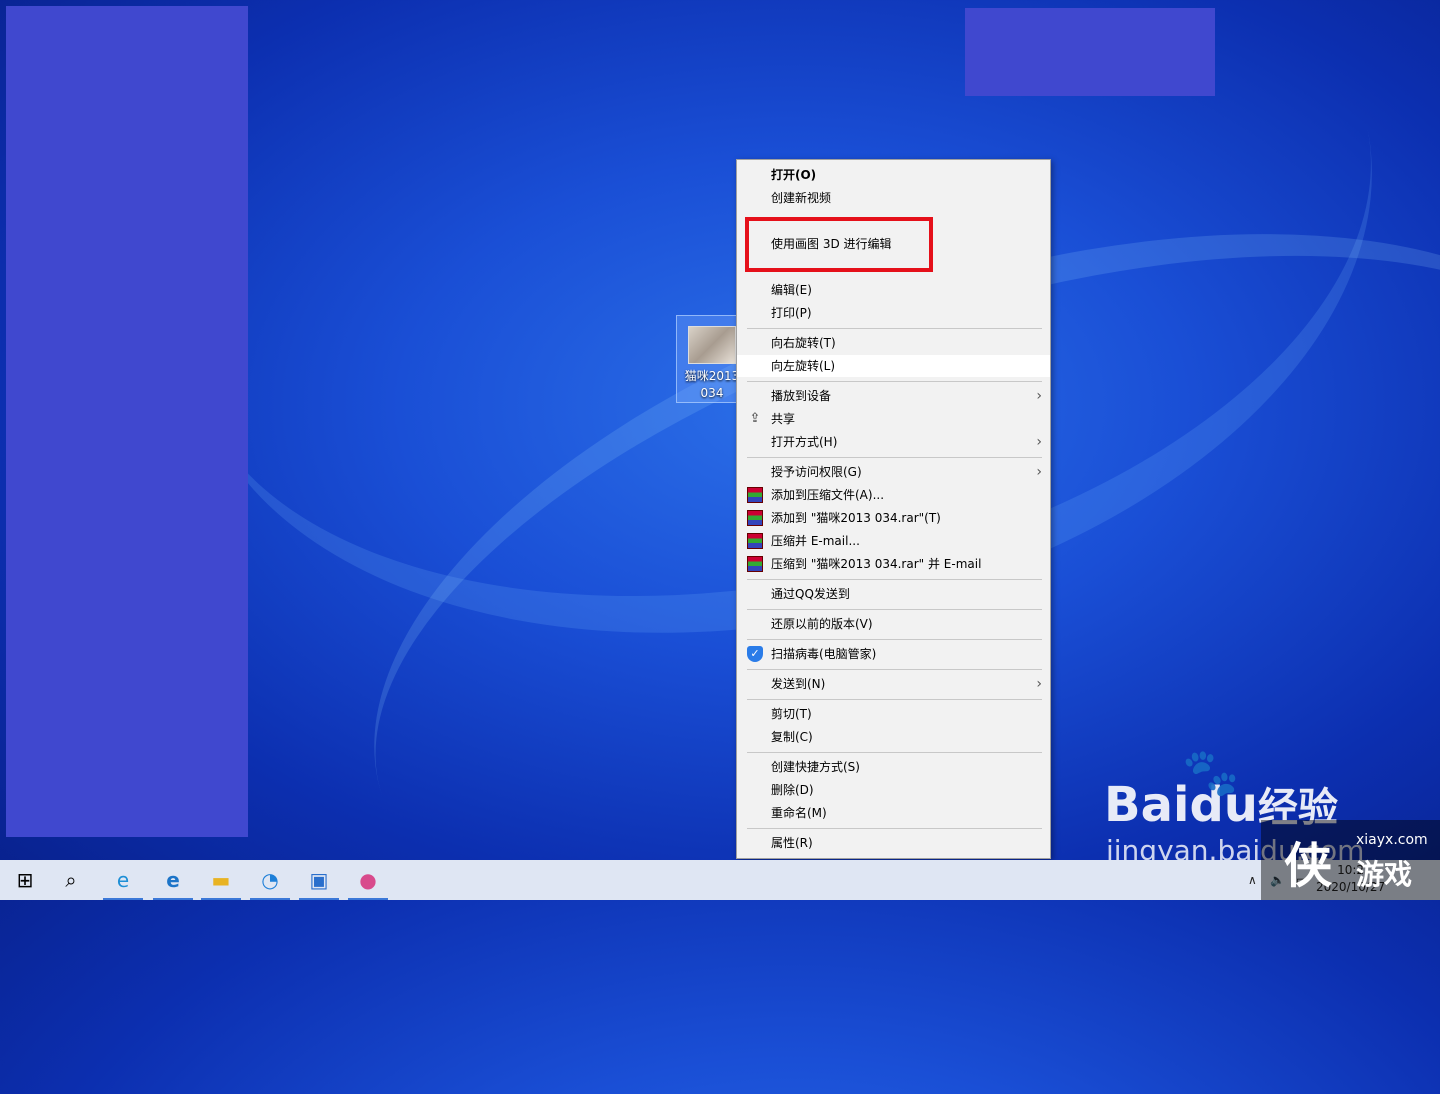 This screenshot has width=1440, height=1094. What do you see at coordinates (893, 843) in the screenshot?
I see `menu-item-properties: 属性(R)` at bounding box center [893, 843].